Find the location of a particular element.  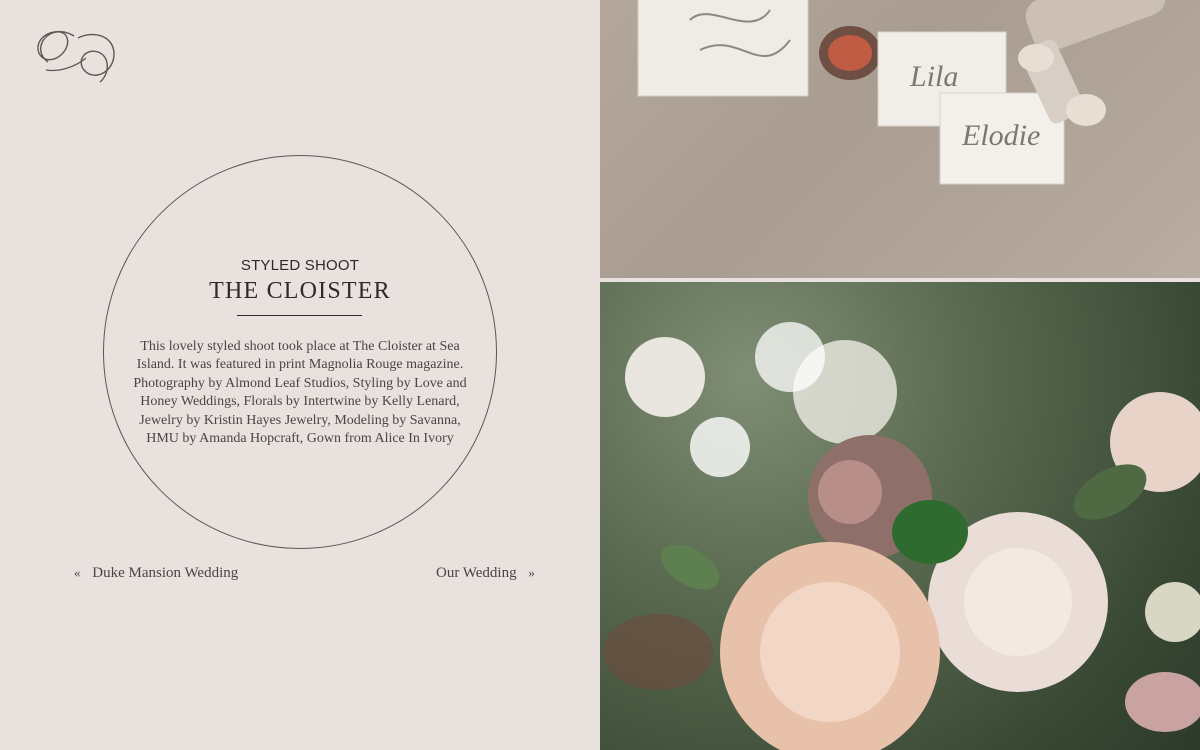

next-post-label: Our Wedding is located at coordinates (476, 573).